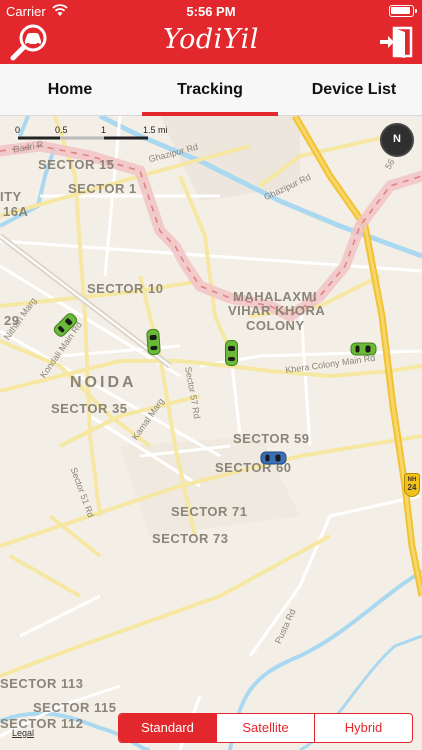 Image resolution: width=422 pixels, height=750 pixels. I want to click on tab-device-list: Device List, so click(353, 90).